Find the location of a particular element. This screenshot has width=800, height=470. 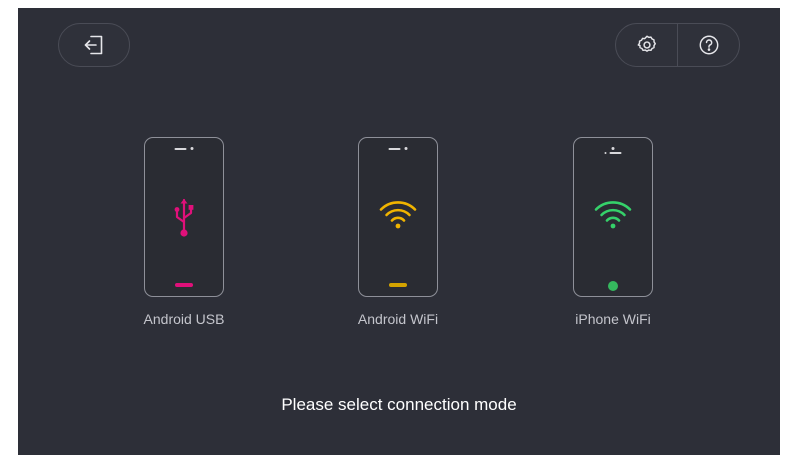

mode-iphone-wifi: iPhone WiFi is located at coordinates (613, 232).